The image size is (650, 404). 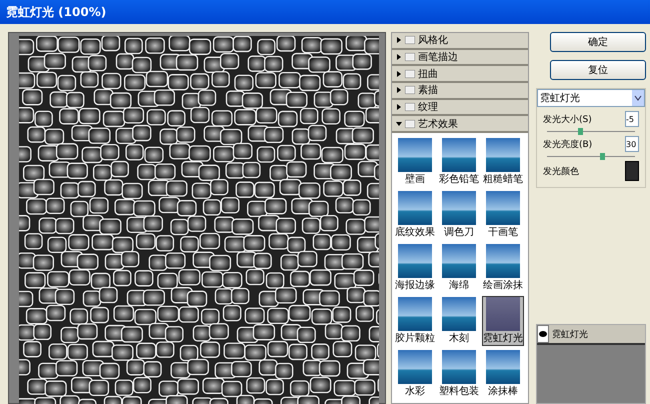 What do you see at coordinates (598, 42) in the screenshot?
I see `dialog-button: 确定` at bounding box center [598, 42].